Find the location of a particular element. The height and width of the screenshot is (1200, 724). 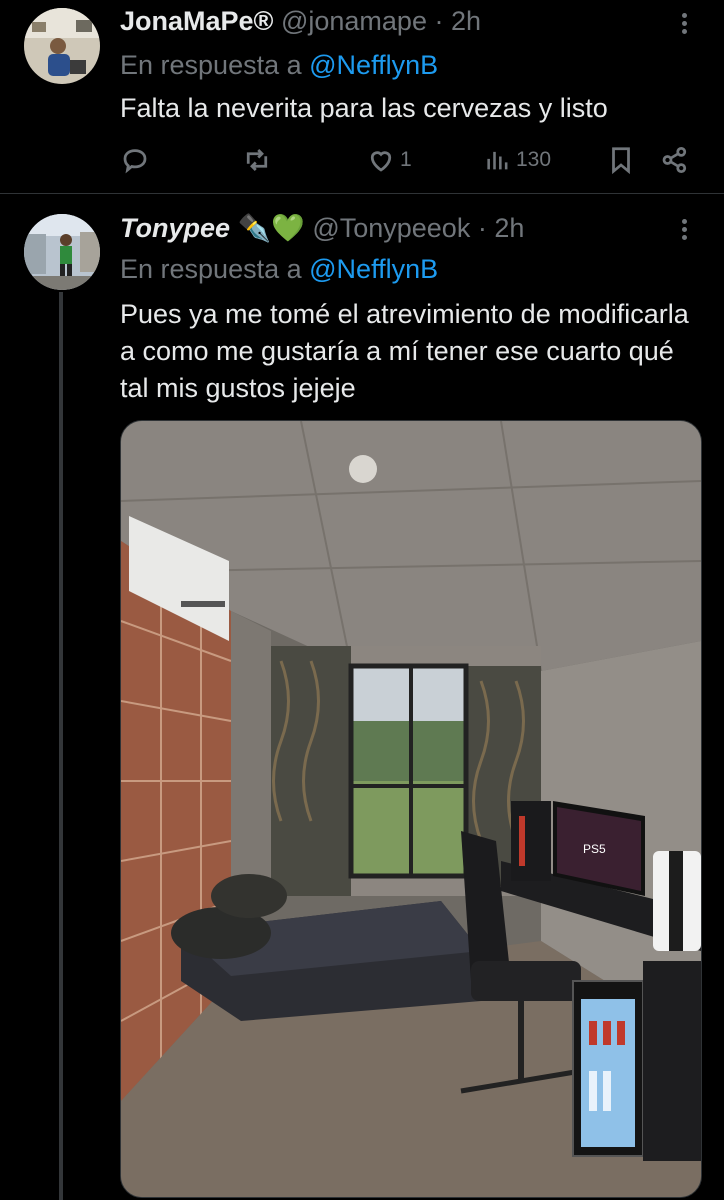

tweet-header: Tonypee ✒️💚 @Tonypeeok · 2h is located at coordinates (322, 228).